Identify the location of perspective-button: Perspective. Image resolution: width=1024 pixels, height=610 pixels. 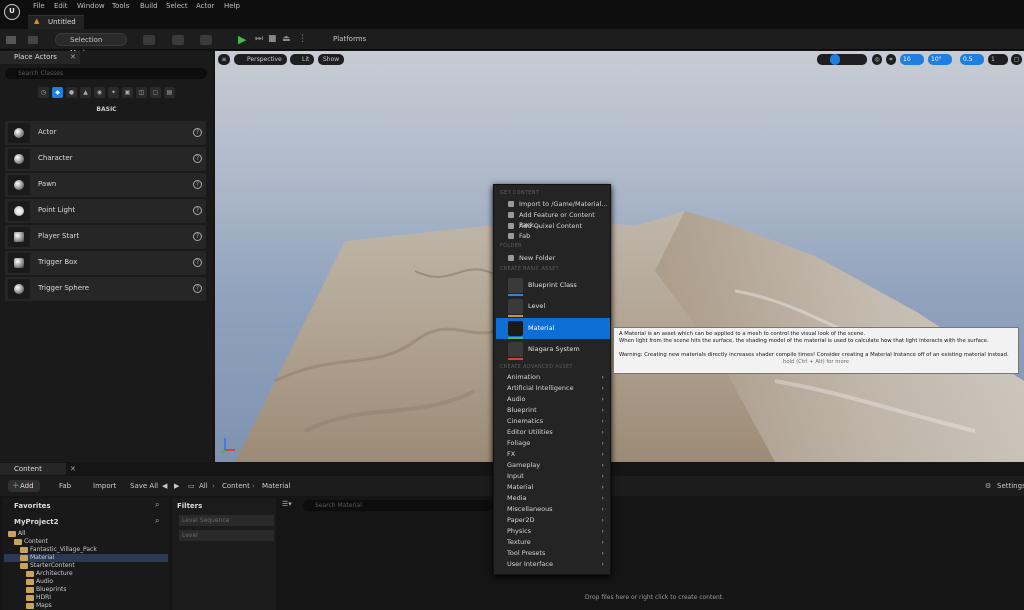
(260, 59).